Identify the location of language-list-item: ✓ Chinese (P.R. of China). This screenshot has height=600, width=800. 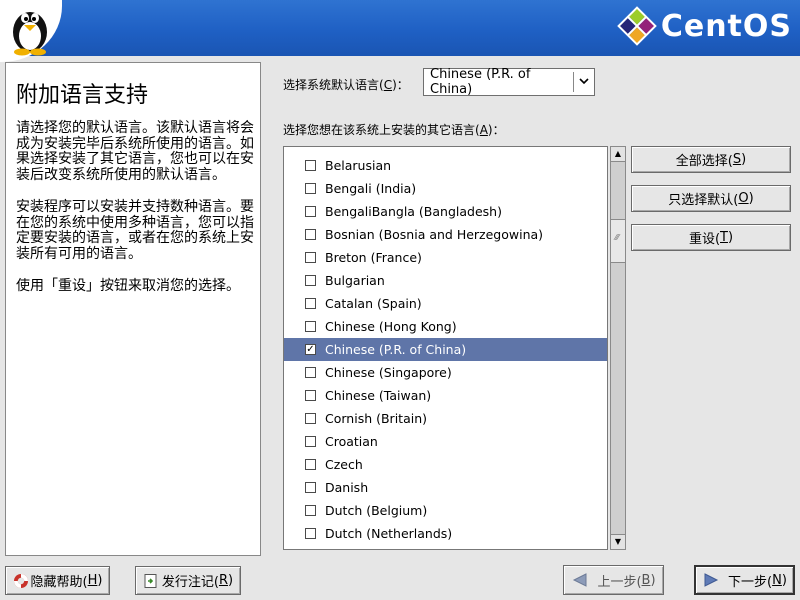
(445, 349).